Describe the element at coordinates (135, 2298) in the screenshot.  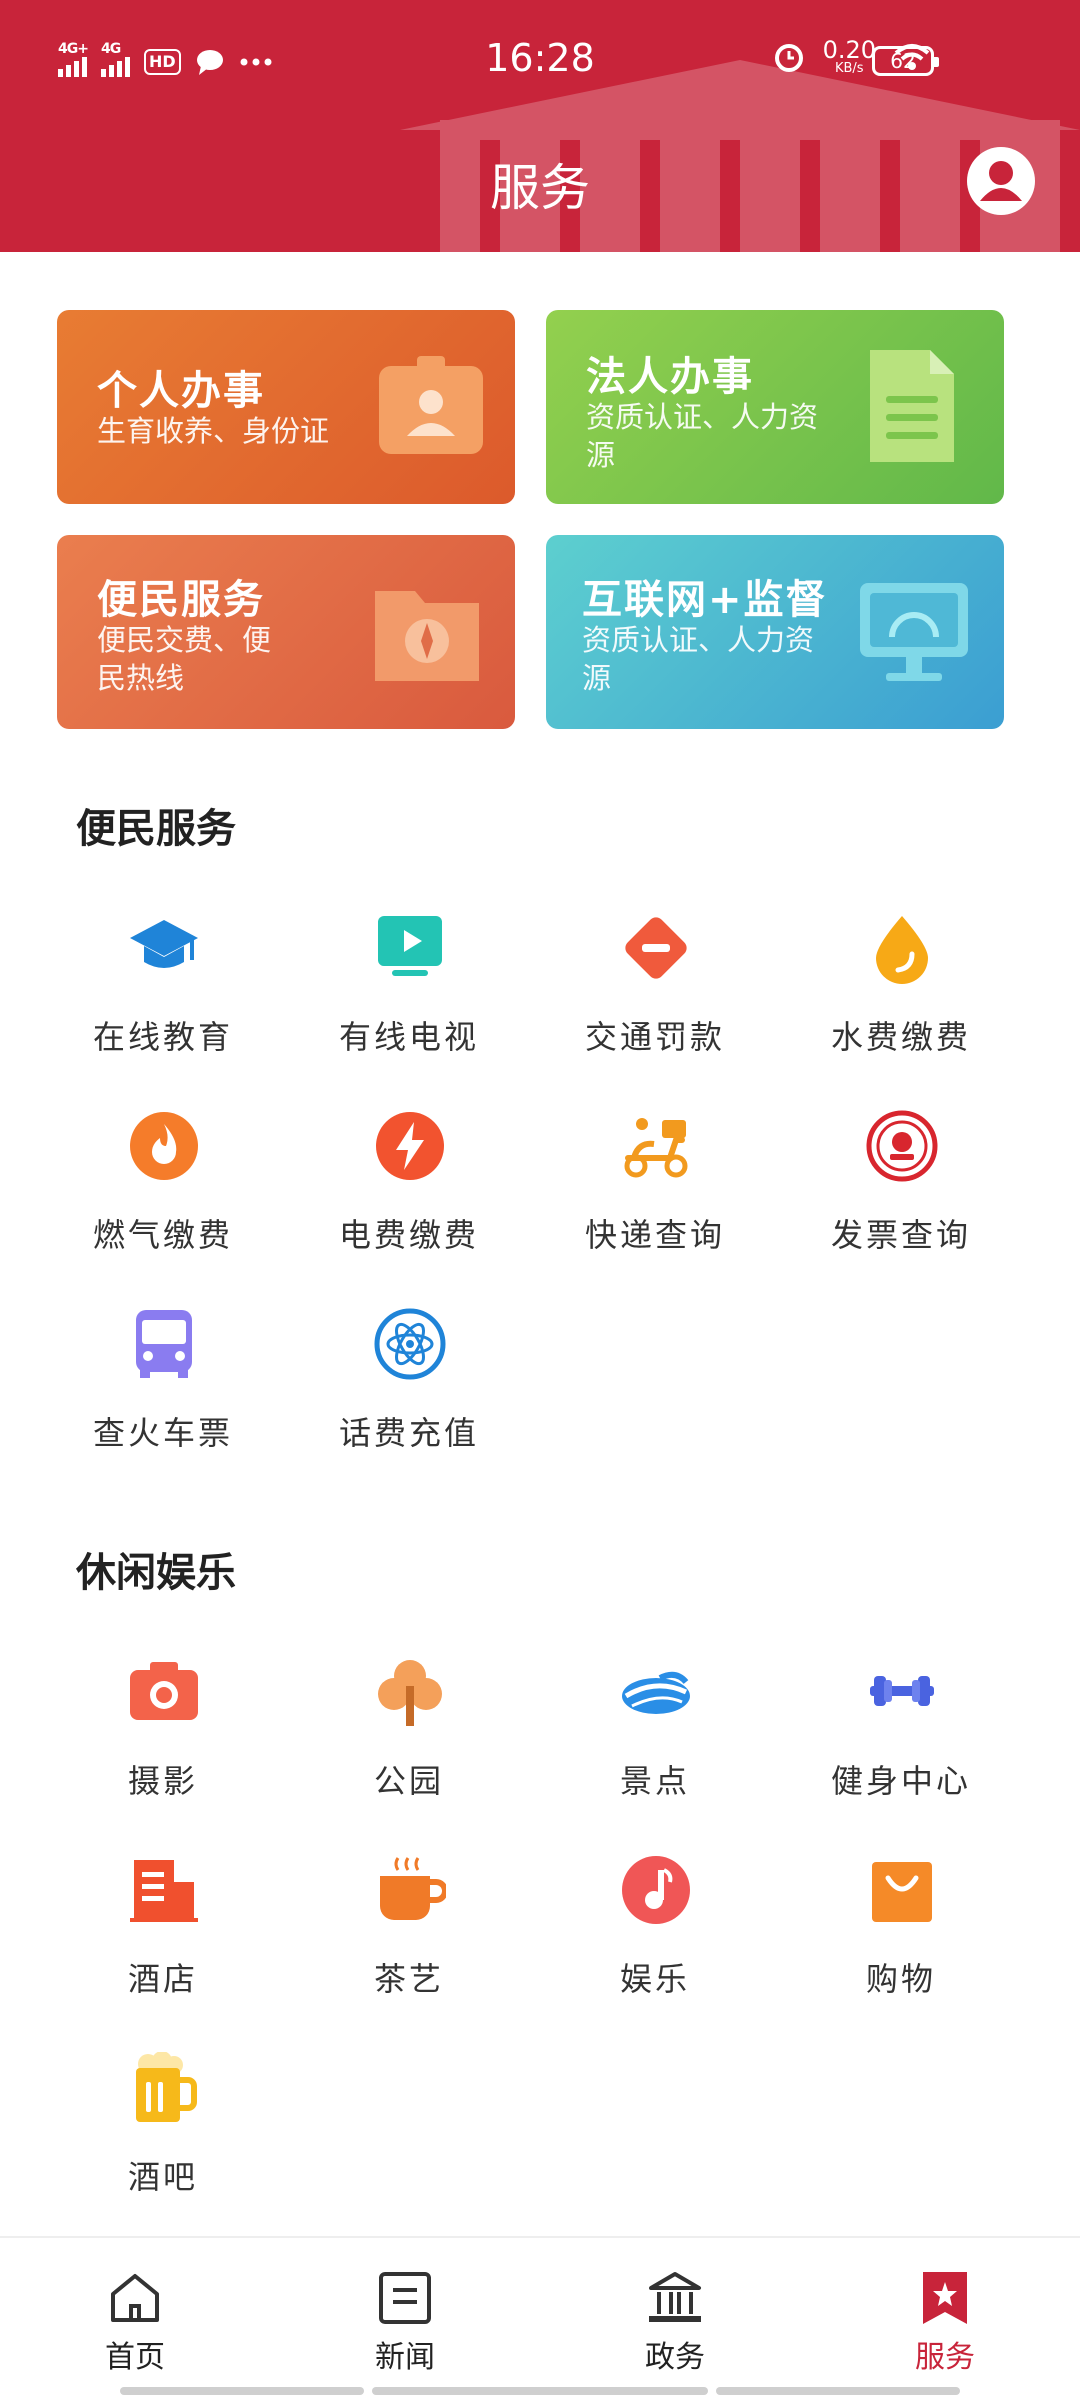
I see `home-icon` at that location.